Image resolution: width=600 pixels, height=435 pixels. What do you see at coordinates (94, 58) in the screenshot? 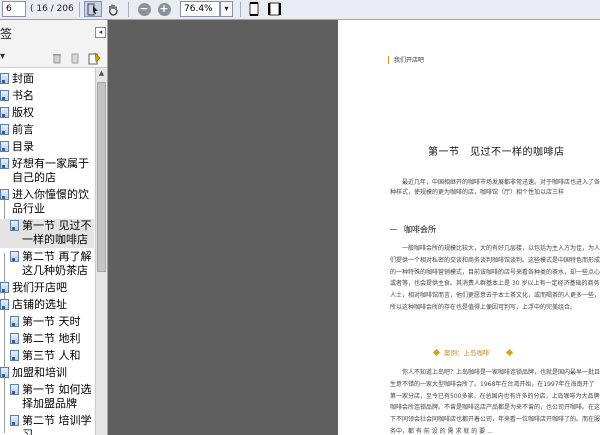
I see `bookmark-properties-icon` at bounding box center [94, 58].